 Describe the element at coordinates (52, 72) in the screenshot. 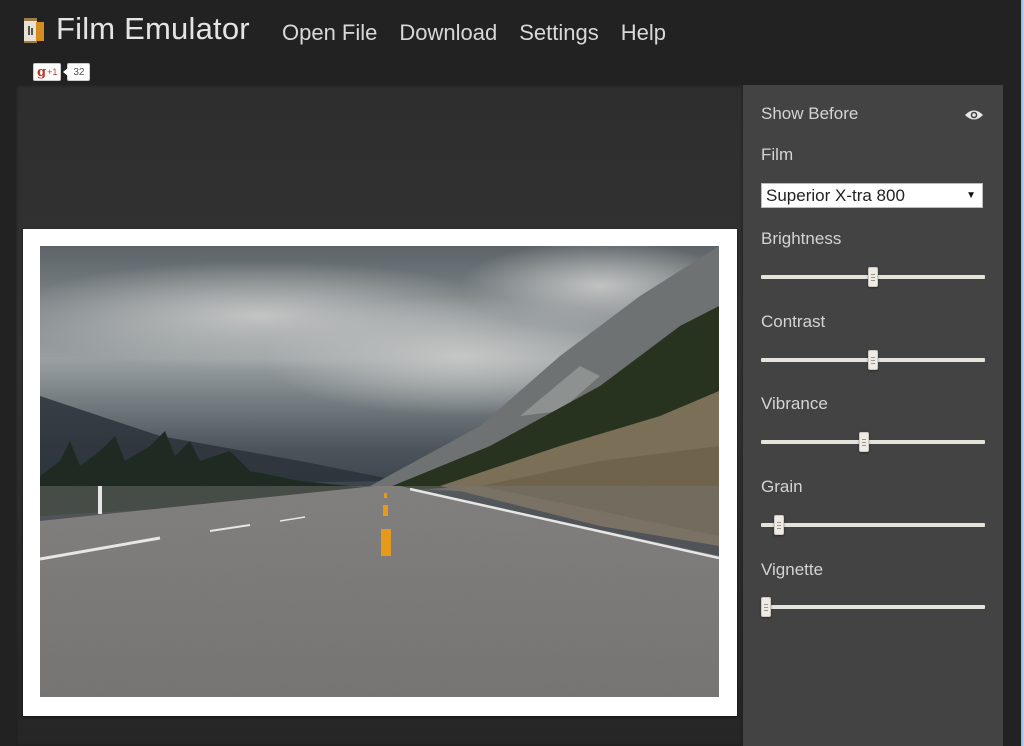

I see `google-plus-label: +1` at that location.